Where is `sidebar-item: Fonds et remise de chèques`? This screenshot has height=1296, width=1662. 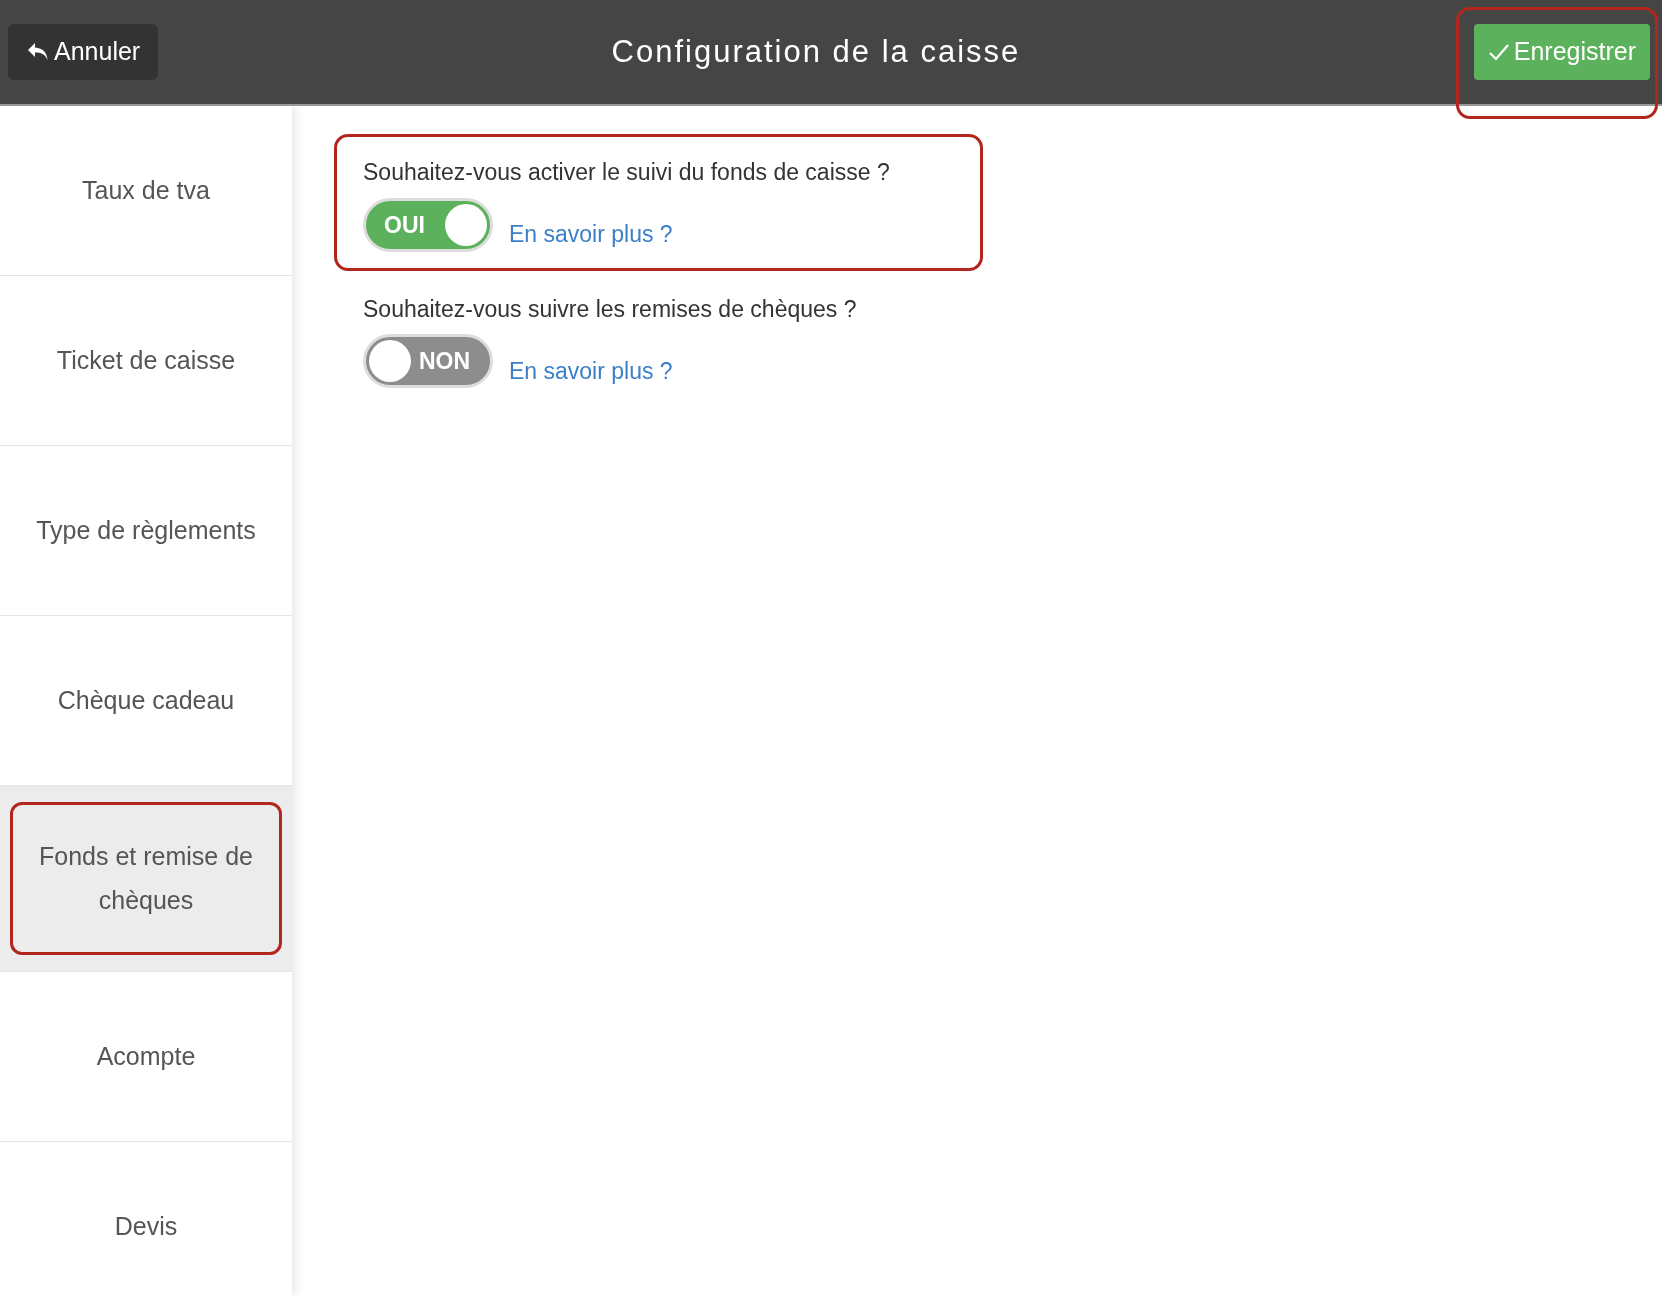 sidebar-item: Fonds et remise de chèques is located at coordinates (146, 879).